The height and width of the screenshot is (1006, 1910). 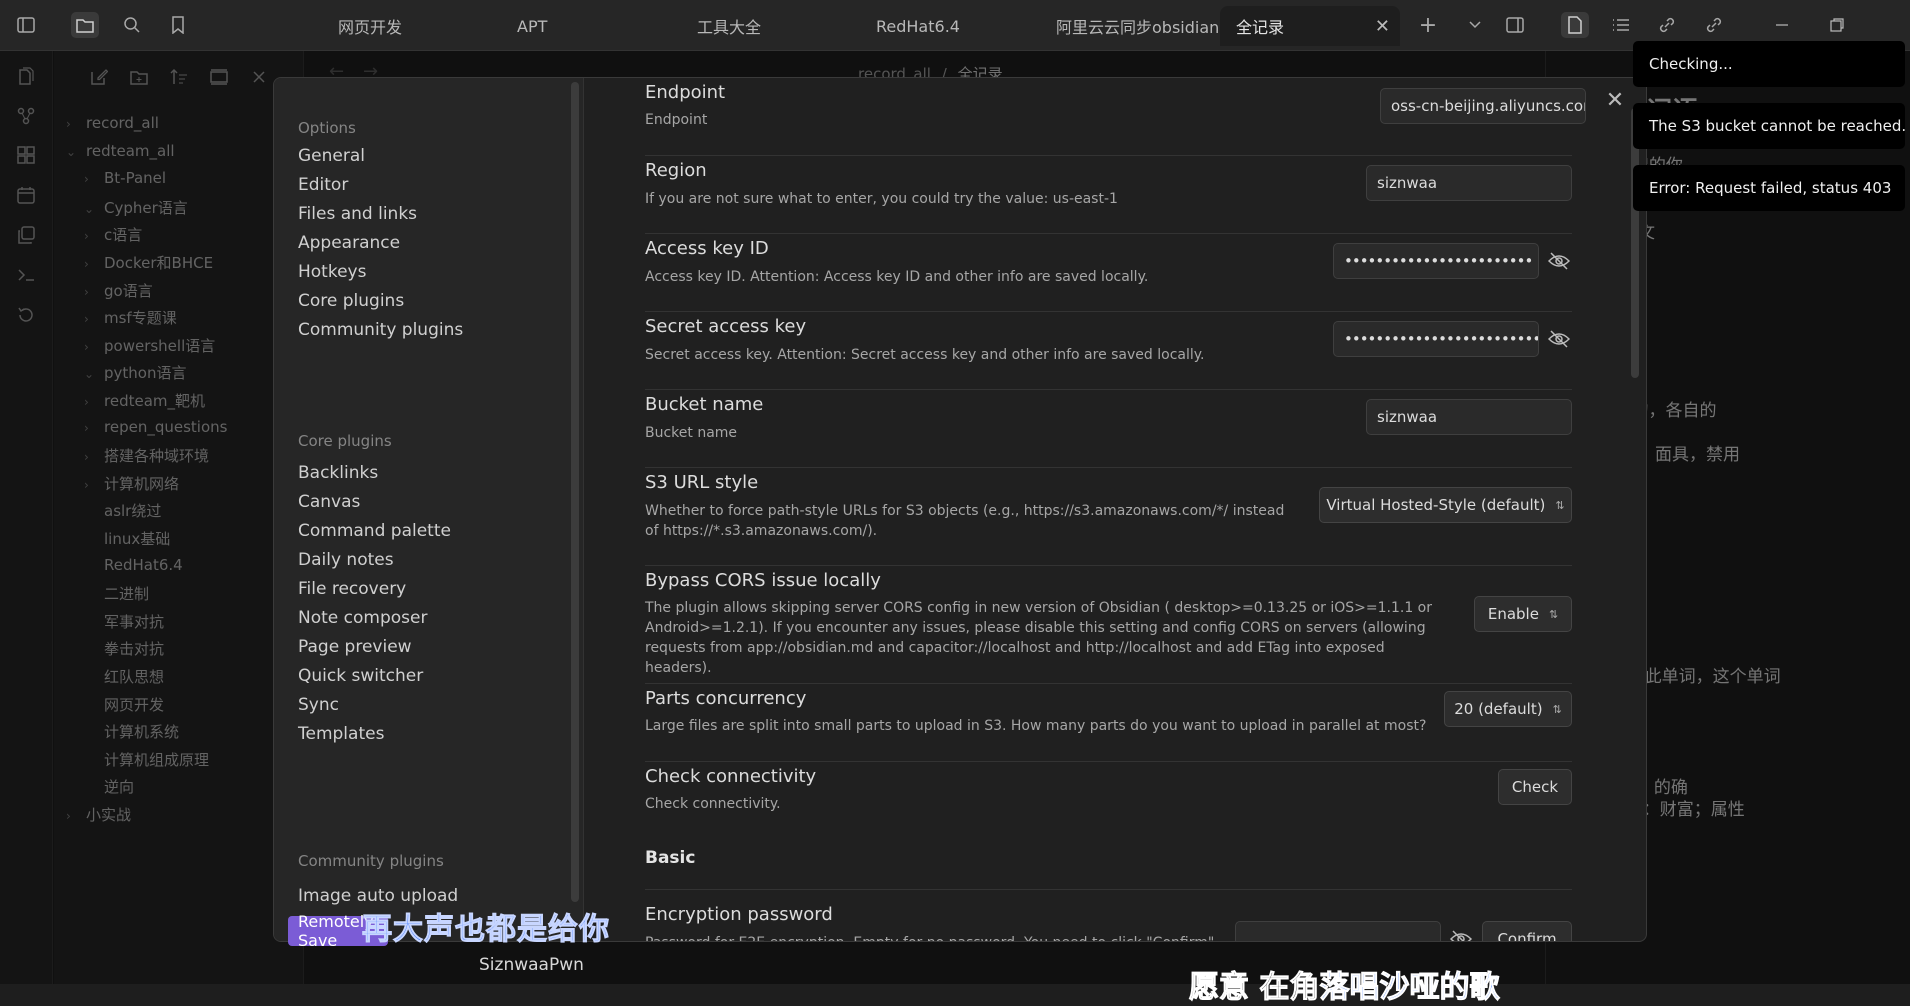 I want to click on setting-desc: Secret access key. Attention, so click(x=925, y=355).